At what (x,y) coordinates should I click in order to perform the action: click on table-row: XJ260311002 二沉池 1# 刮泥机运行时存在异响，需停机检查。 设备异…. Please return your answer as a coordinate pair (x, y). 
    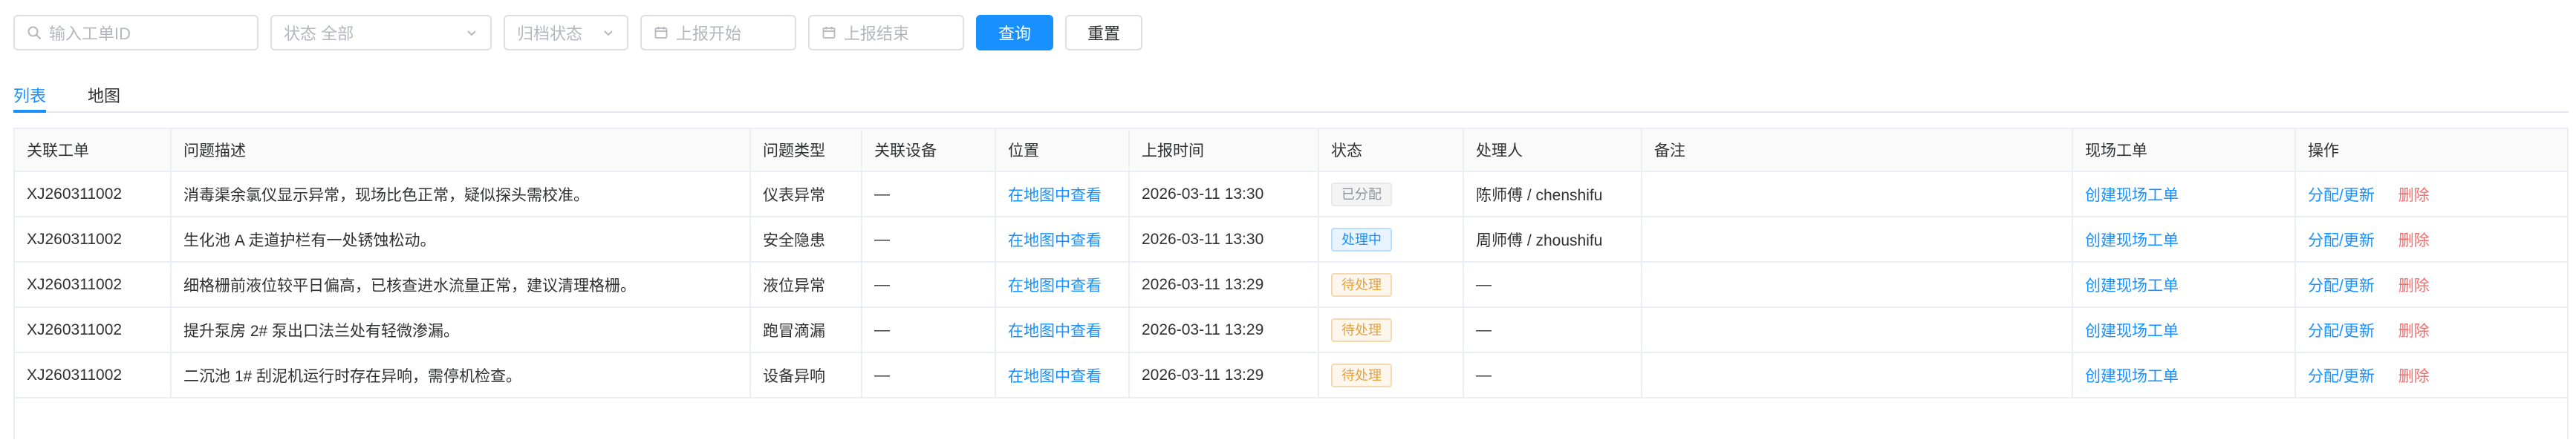
    Looking at the image, I should click on (1291, 375).